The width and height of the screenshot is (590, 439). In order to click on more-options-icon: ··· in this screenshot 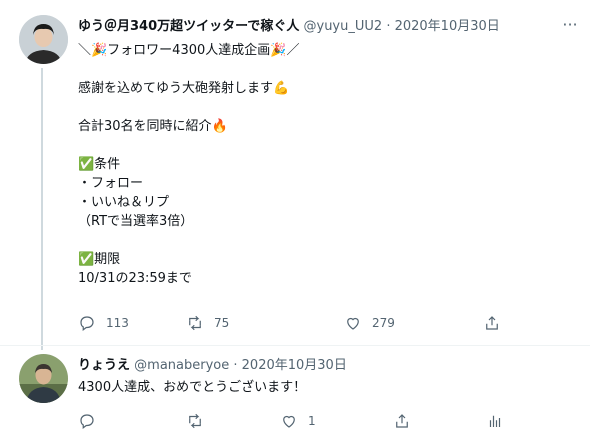, I will do `click(570, 26)`.